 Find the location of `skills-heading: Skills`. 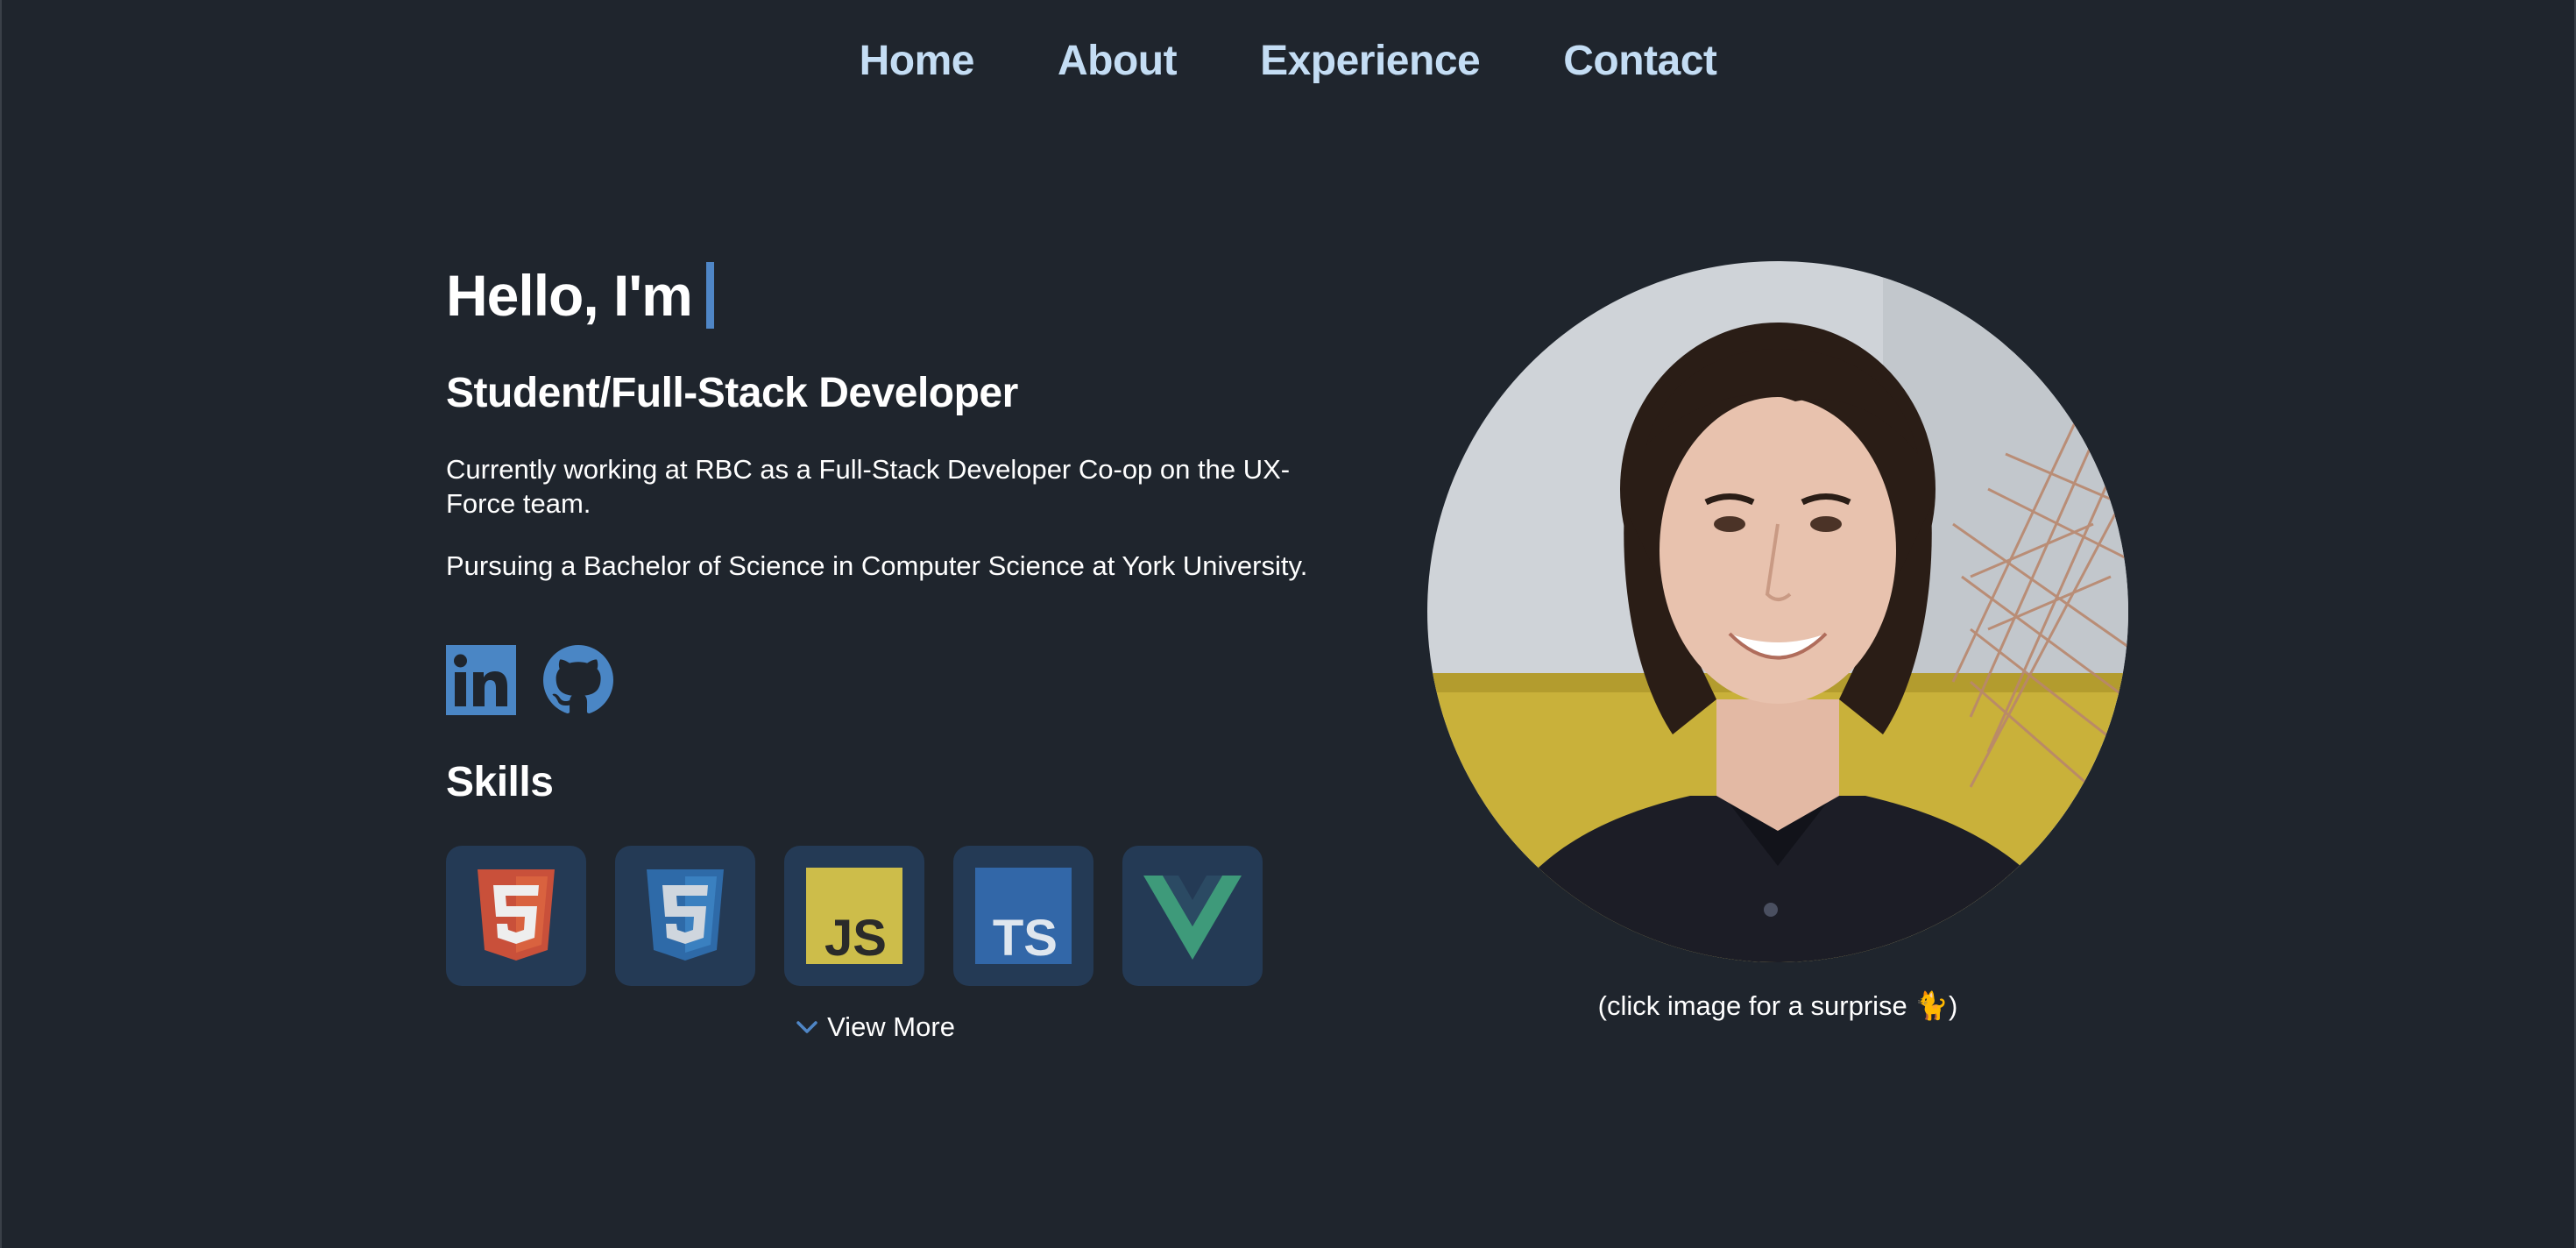

skills-heading: Skills is located at coordinates (500, 782).